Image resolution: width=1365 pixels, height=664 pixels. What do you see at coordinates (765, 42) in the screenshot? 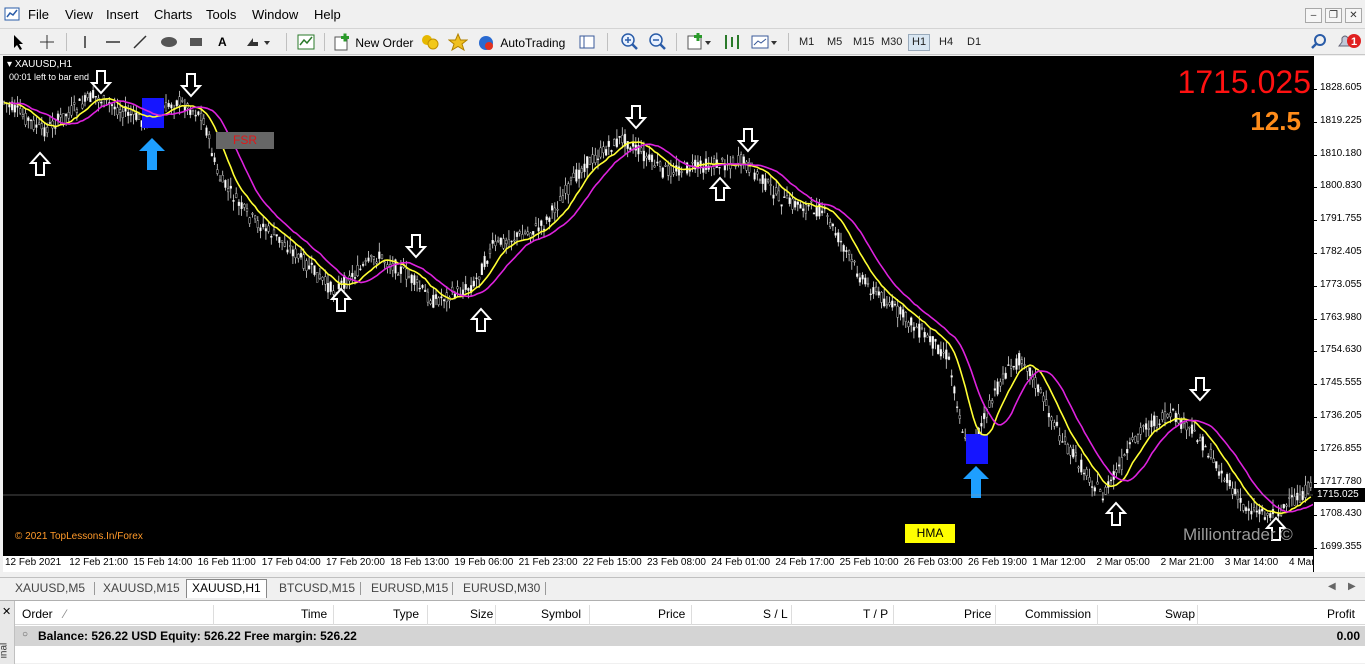
I see `templates-icon` at bounding box center [765, 42].